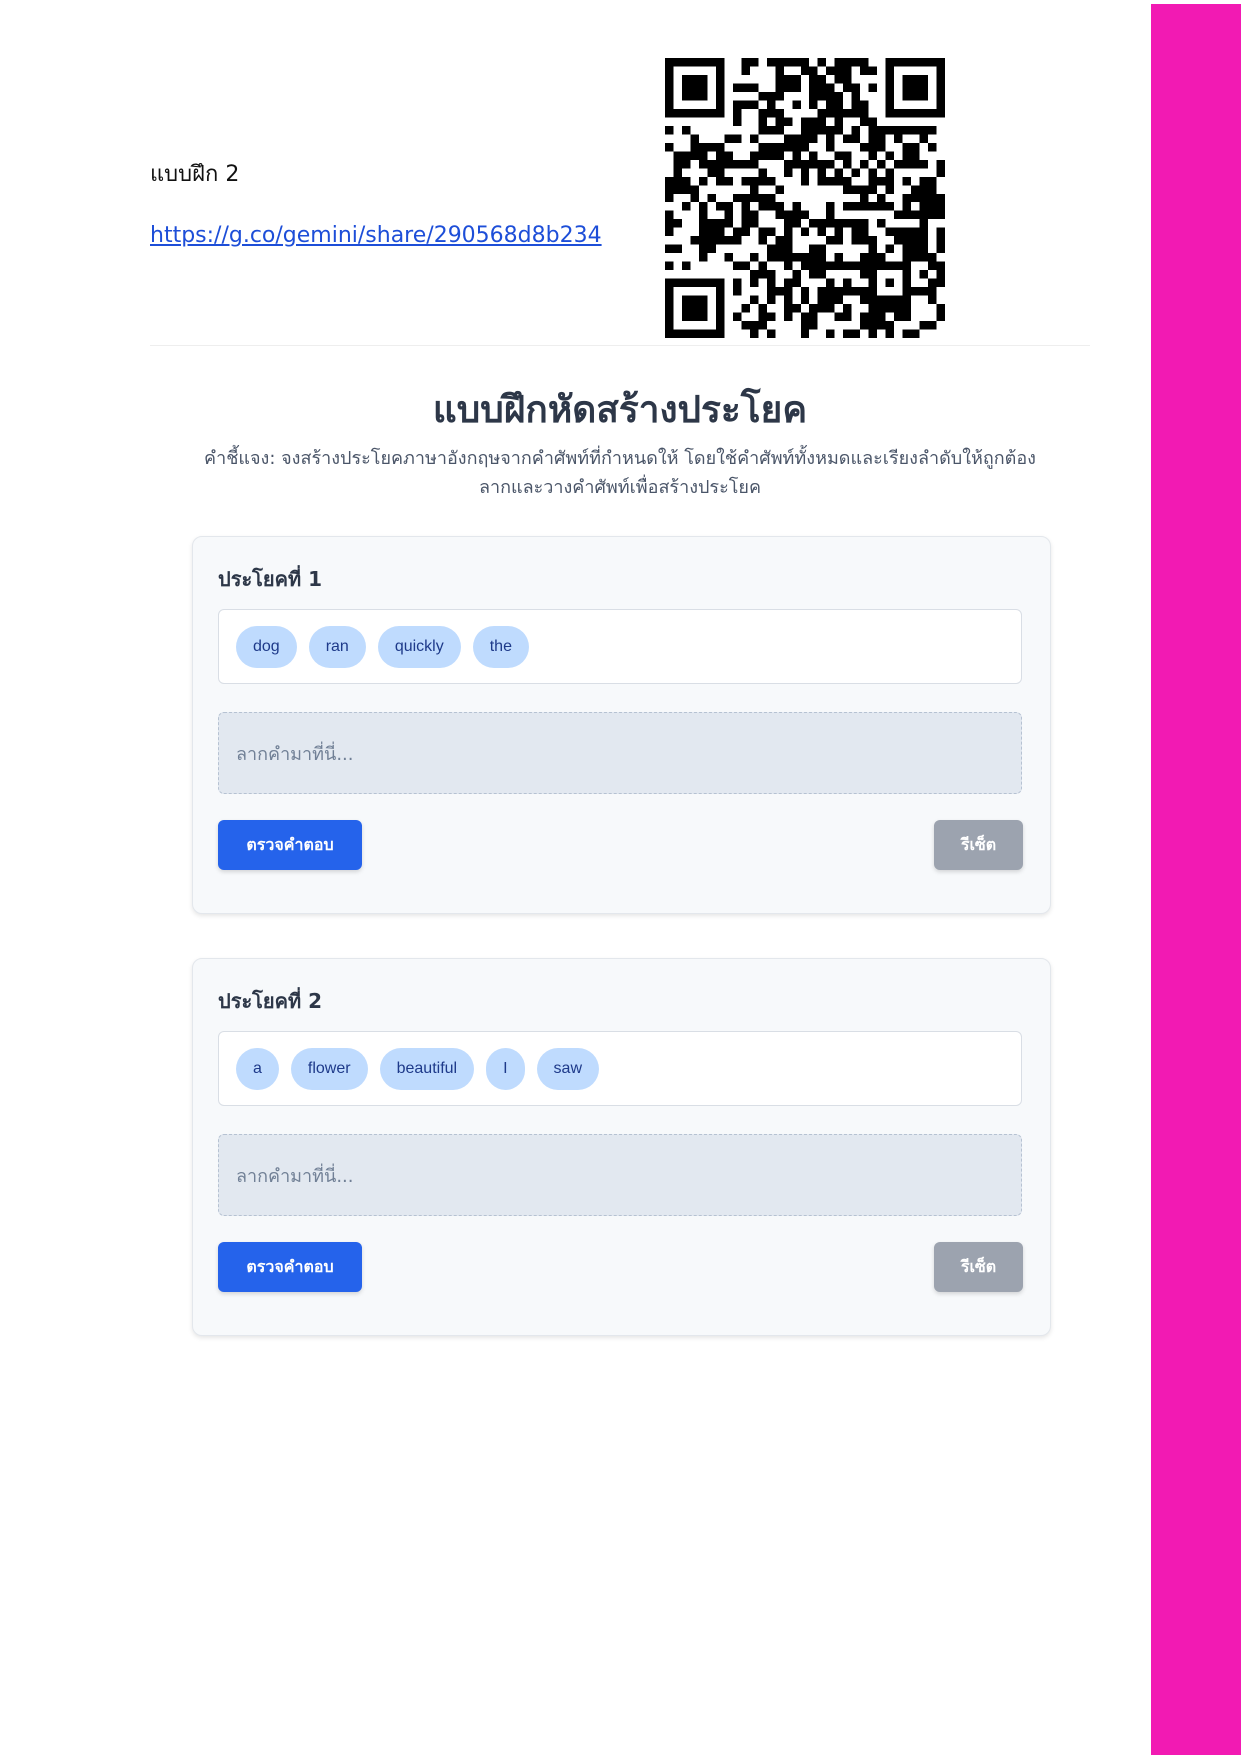  What do you see at coordinates (337, 646) in the screenshot?
I see `word-chip: ran` at bounding box center [337, 646].